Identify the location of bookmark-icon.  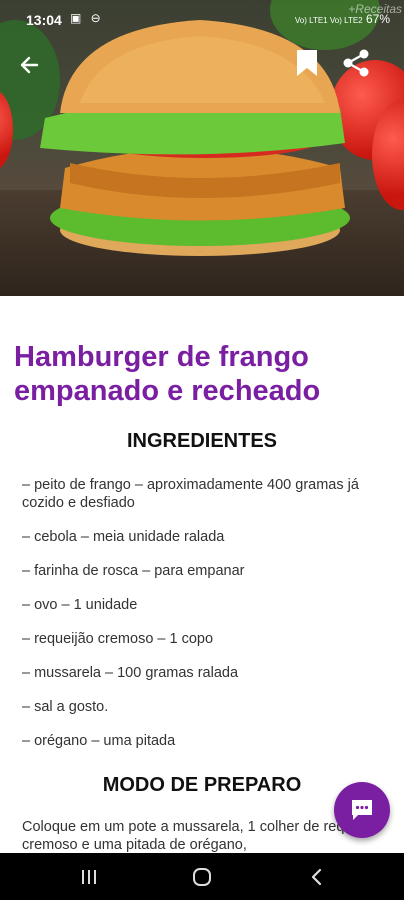
(307, 63).